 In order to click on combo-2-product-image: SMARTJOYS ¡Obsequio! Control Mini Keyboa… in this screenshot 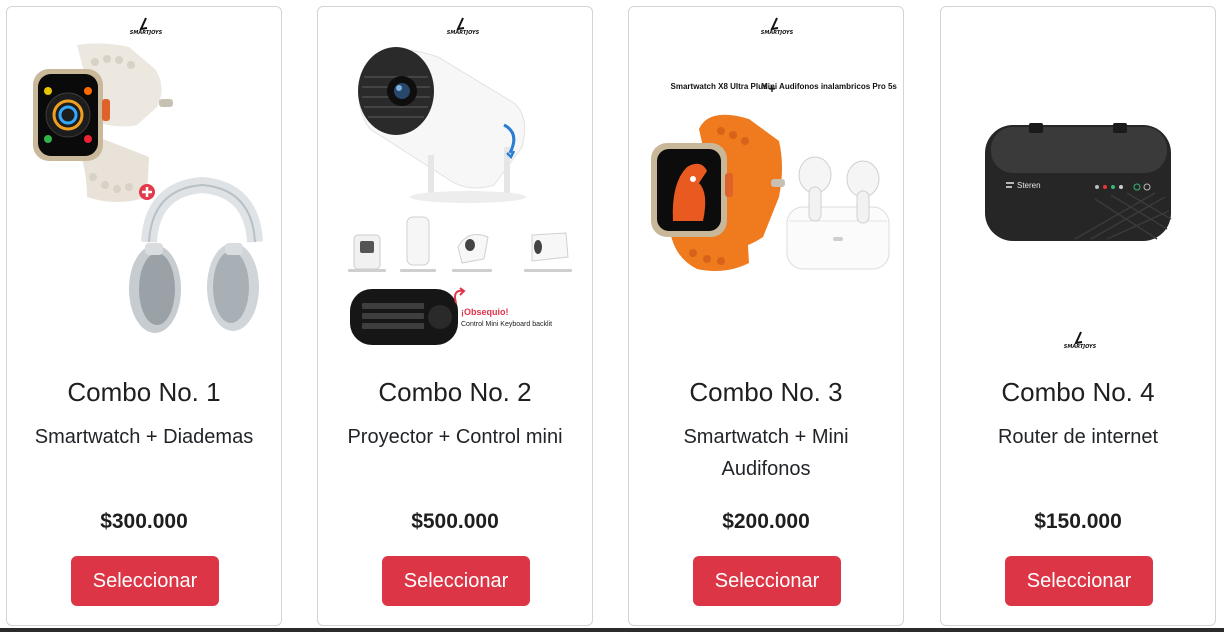, I will do `click(460, 181)`.